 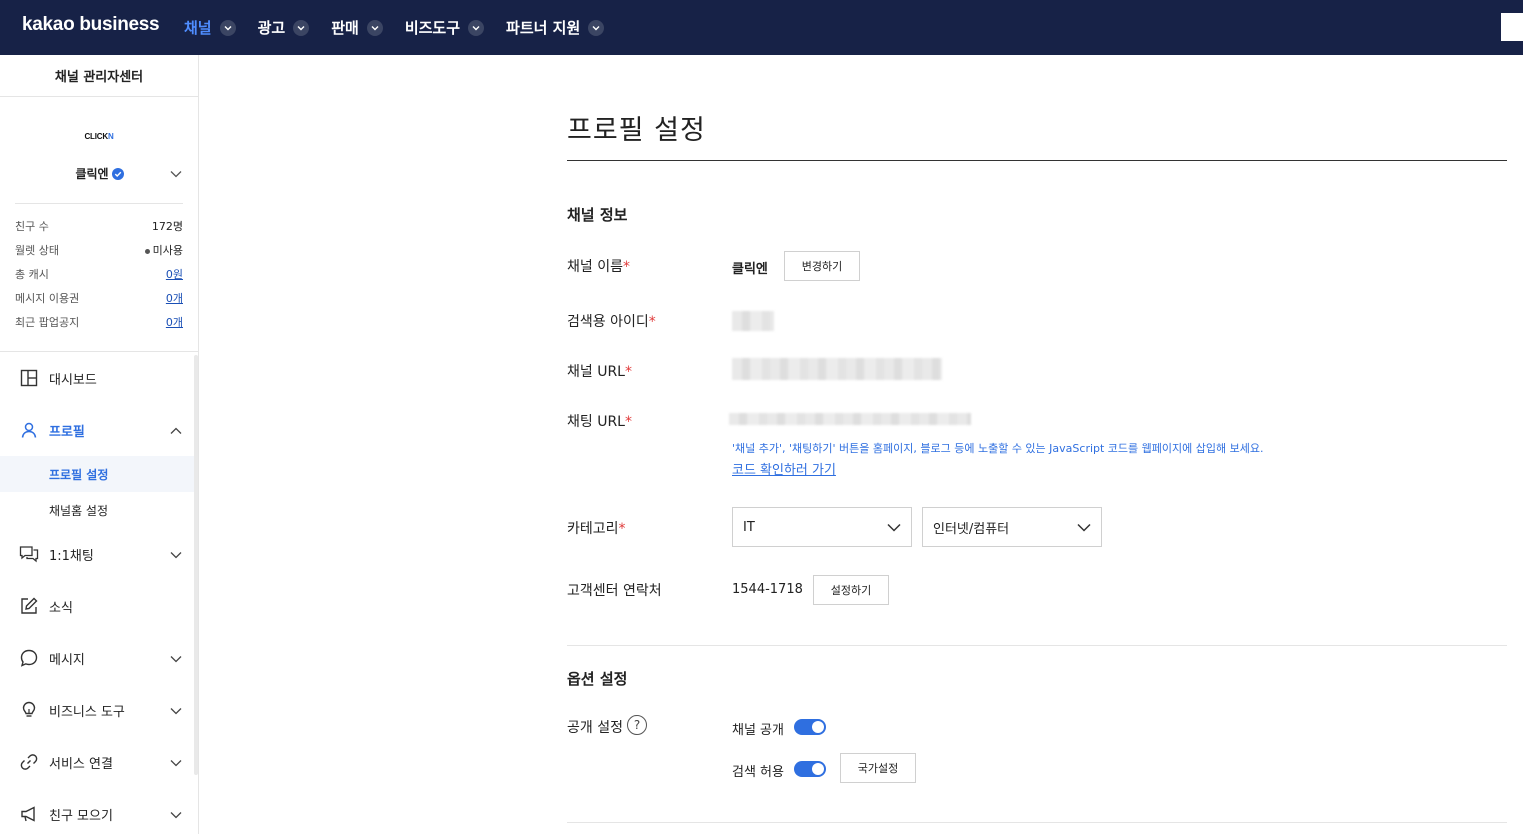 I want to click on sidebar-item-service-connect: 서비스 연결, so click(x=99, y=762).